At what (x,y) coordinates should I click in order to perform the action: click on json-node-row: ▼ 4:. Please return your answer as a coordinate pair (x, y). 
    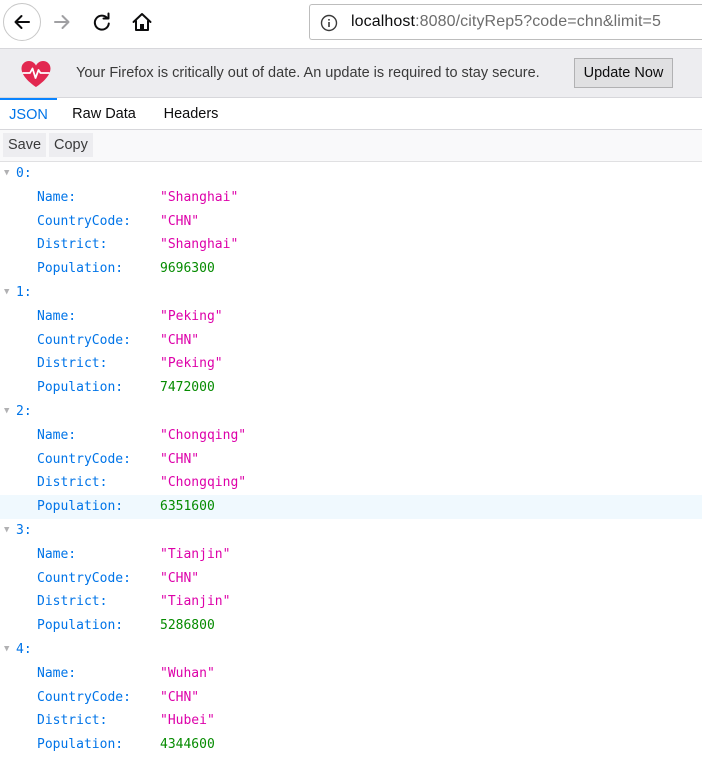
    Looking at the image, I should click on (351, 650).